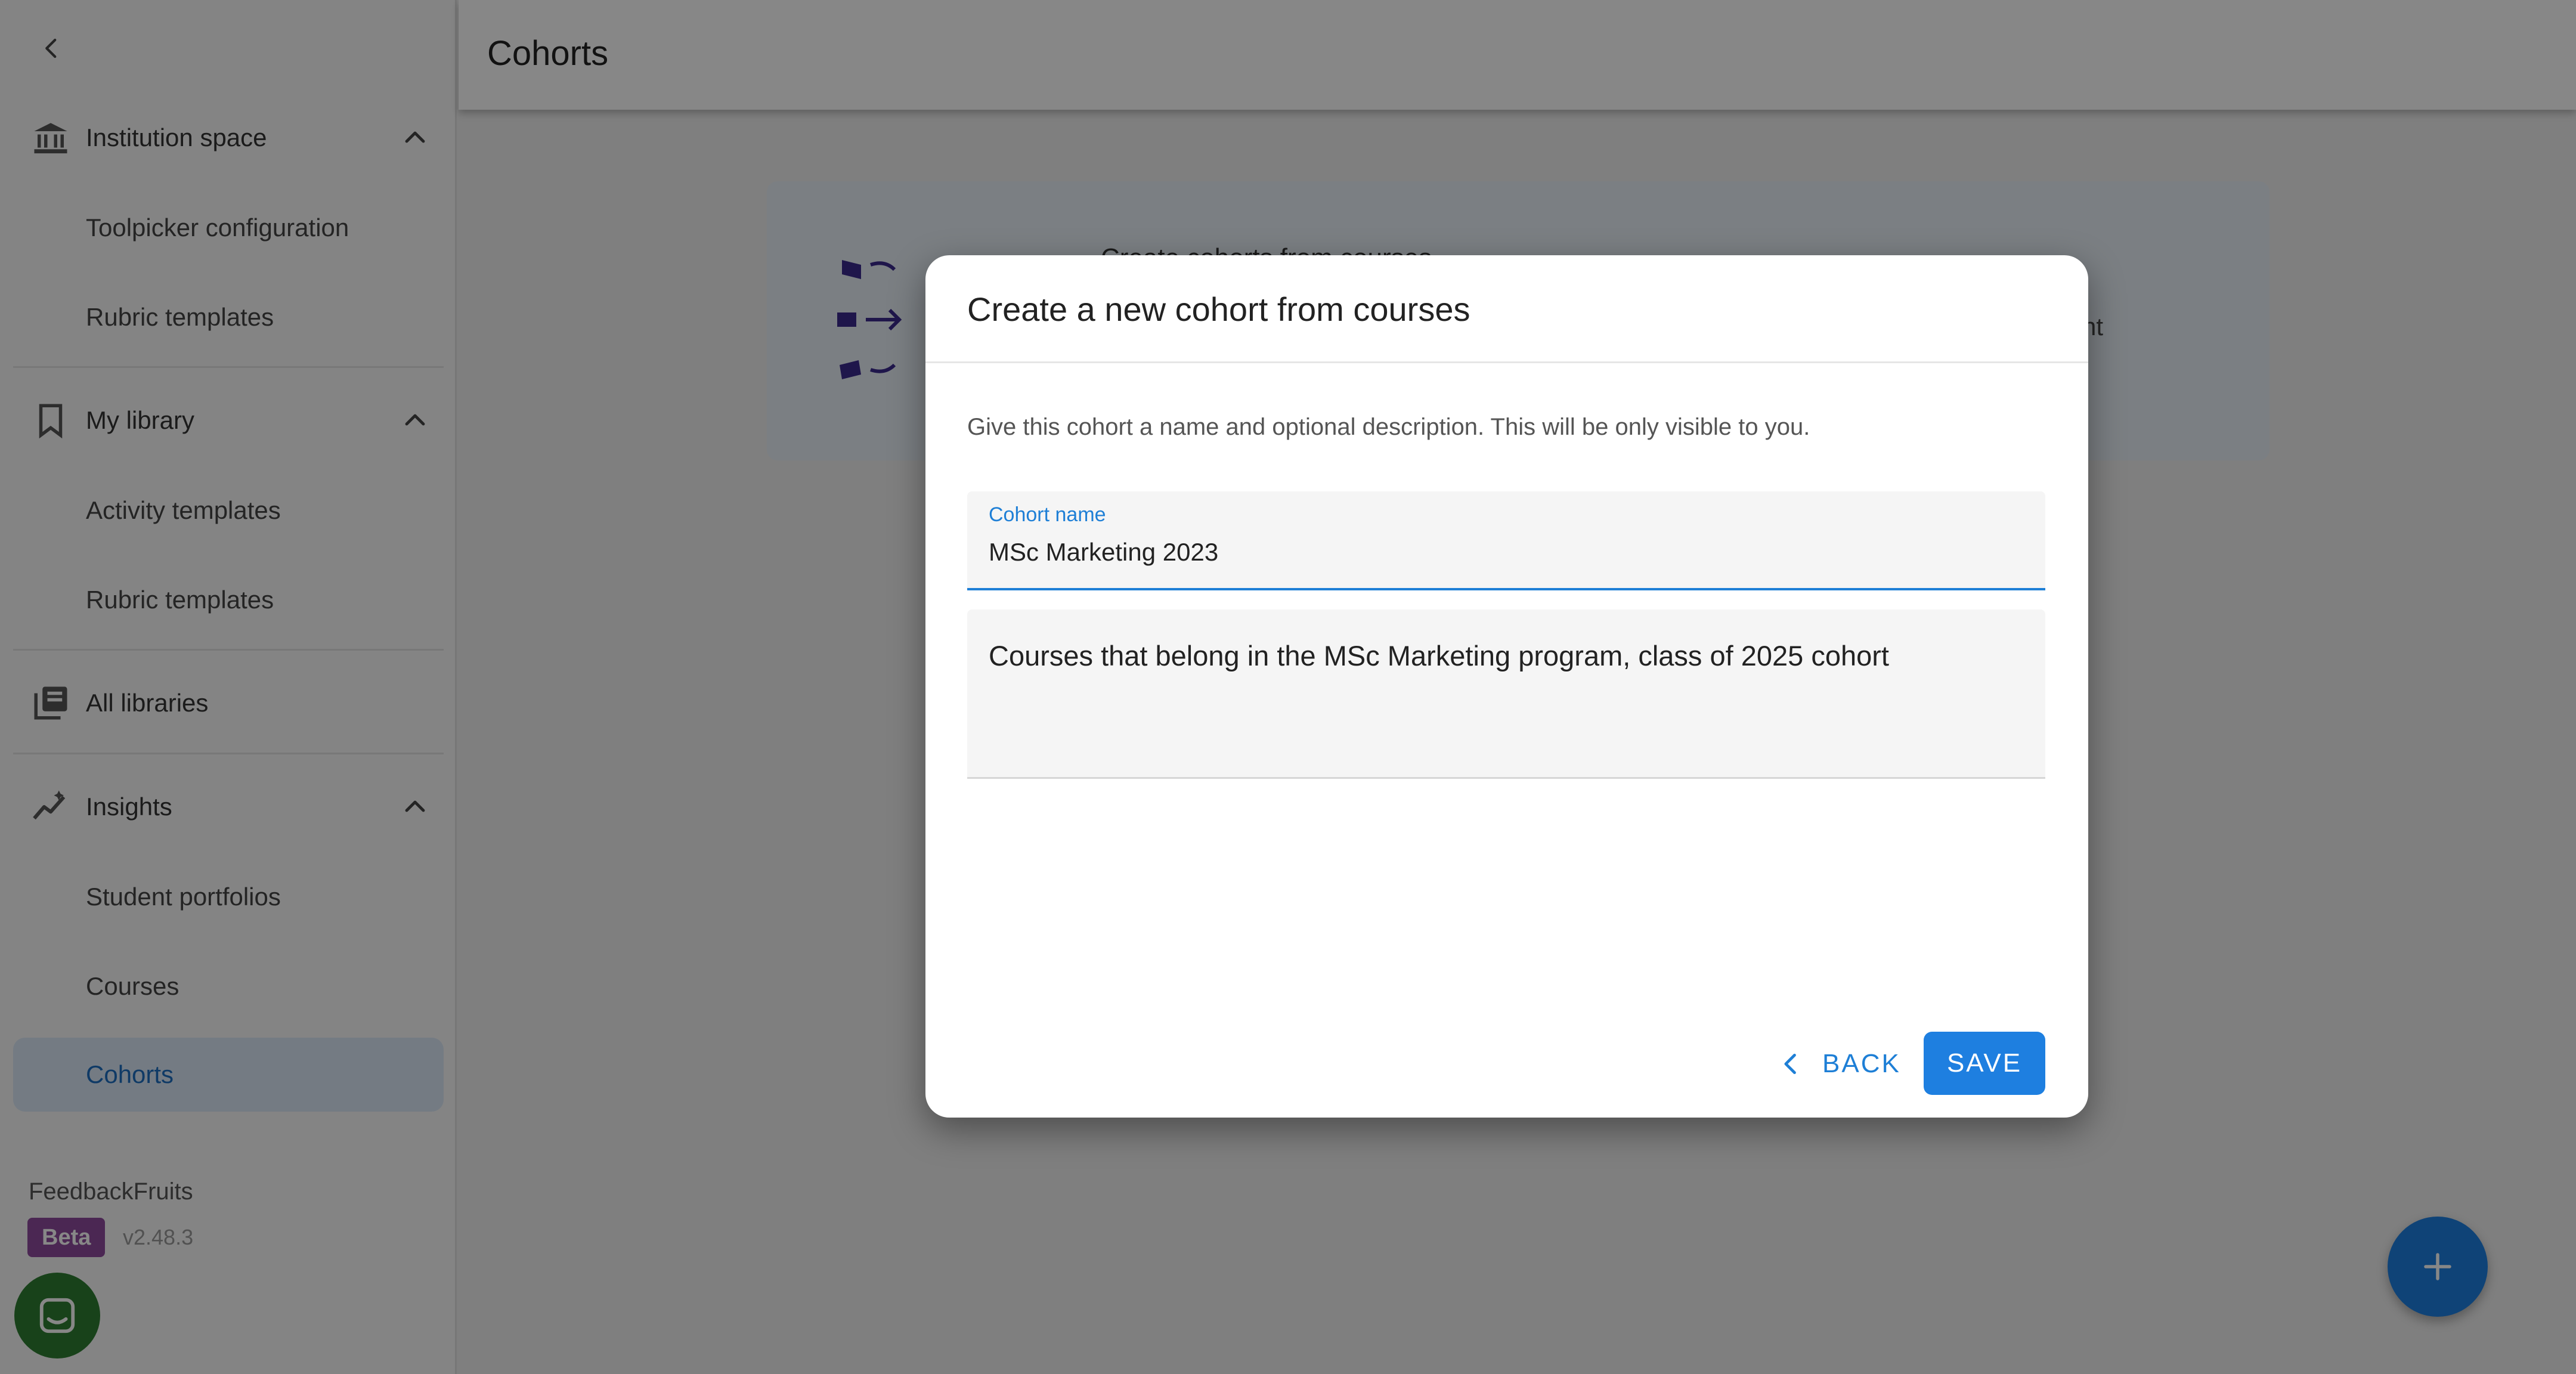 The height and width of the screenshot is (1374, 2576). I want to click on cohort-name-label: Cohort name, so click(1047, 514).